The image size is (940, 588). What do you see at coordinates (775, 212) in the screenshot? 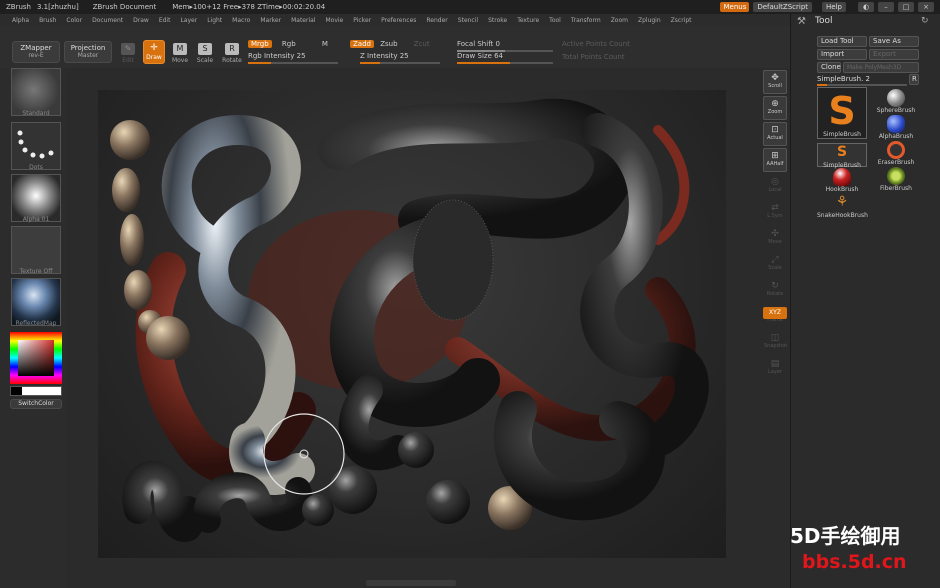
I see `nav-lsym-button: ⇄ L.Sym` at bounding box center [775, 212].